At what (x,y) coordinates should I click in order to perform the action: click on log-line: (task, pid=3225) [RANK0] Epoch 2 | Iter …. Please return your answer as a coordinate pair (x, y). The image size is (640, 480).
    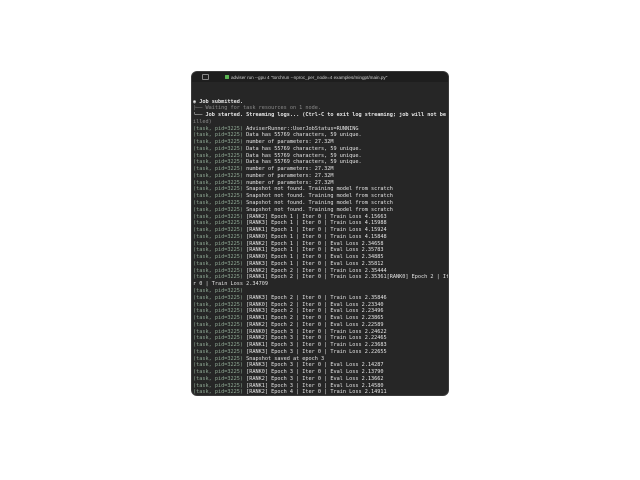
    Looking at the image, I should click on (320, 305).